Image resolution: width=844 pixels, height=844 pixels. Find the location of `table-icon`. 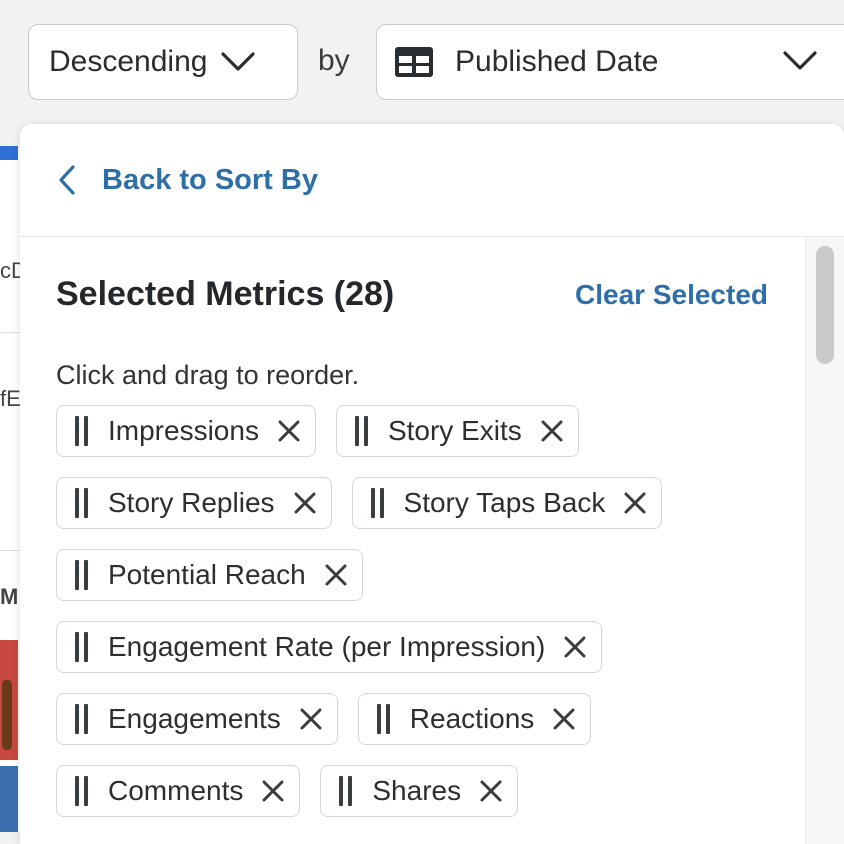

table-icon is located at coordinates (414, 62).